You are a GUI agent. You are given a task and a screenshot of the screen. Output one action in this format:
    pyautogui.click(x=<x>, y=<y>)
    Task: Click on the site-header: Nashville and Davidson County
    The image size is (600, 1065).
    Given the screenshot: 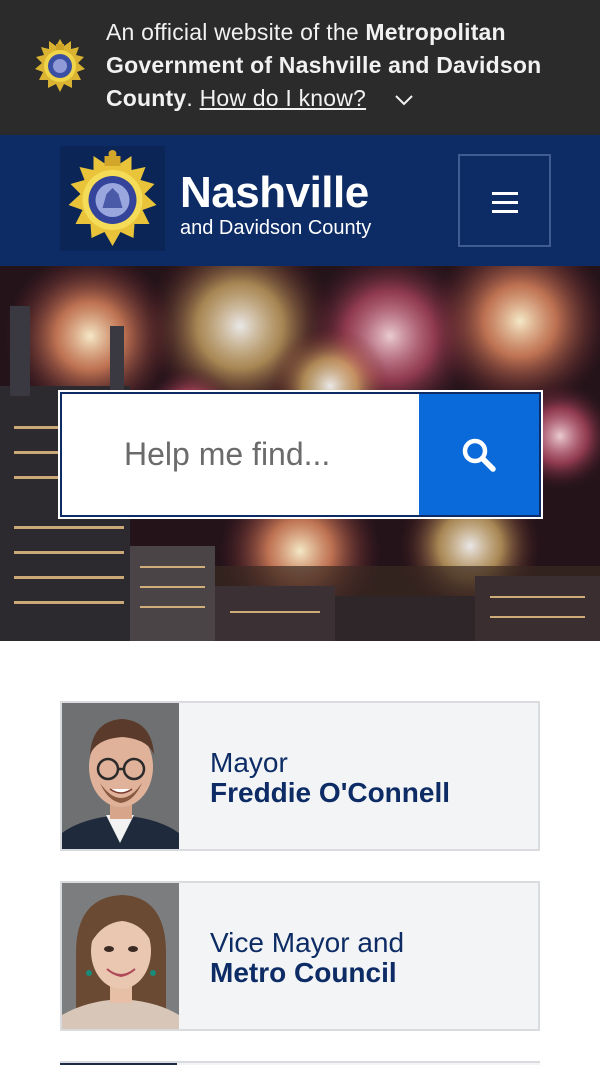 What is the action you would take?
    pyautogui.click(x=300, y=200)
    